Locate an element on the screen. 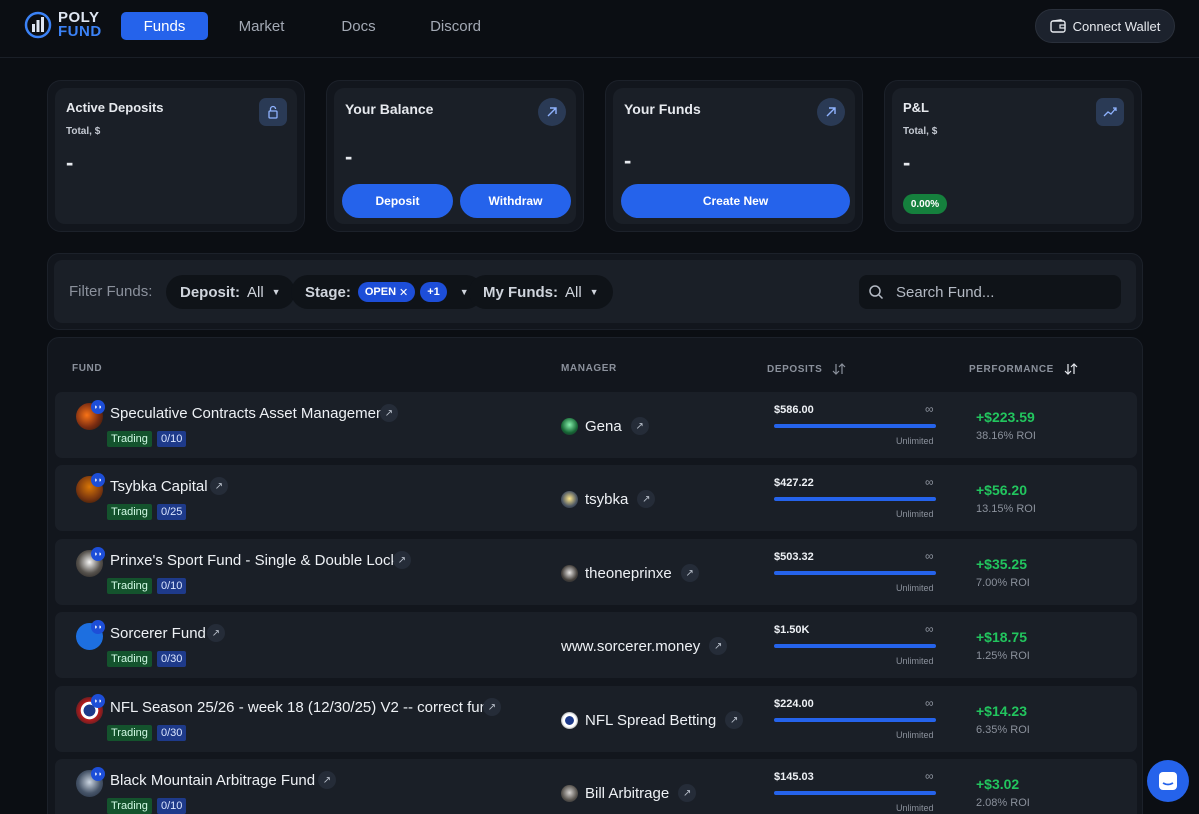 Image resolution: width=1199 pixels, height=814 pixels. stage-filter-dropdown: Stage: OPEN ✕ +1 ▼ is located at coordinates (387, 292).